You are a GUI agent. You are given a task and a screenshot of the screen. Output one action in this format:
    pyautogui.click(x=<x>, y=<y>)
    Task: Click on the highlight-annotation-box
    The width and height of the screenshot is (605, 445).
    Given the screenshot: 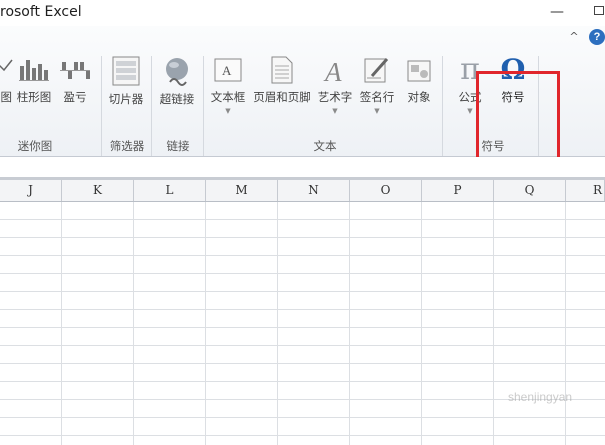 What is the action you would take?
    pyautogui.click(x=518, y=118)
    